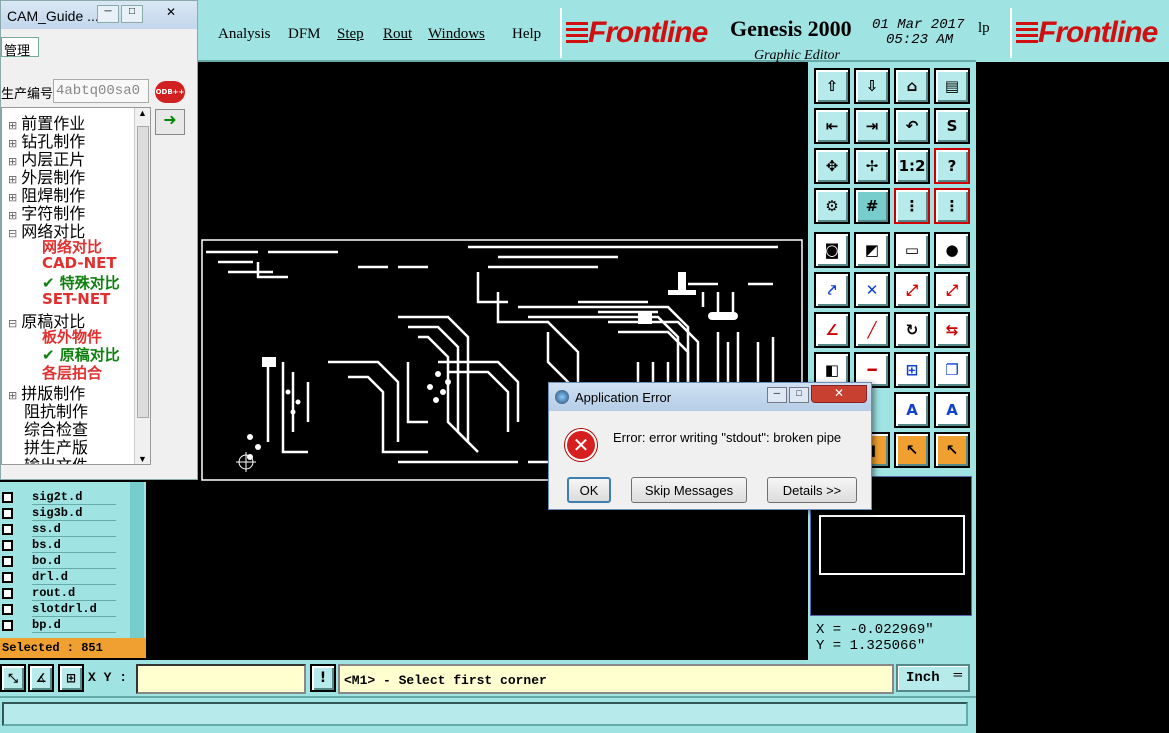 This screenshot has width=1169, height=733. I want to click on layer-row: slotdrl.d, so click(58, 609).